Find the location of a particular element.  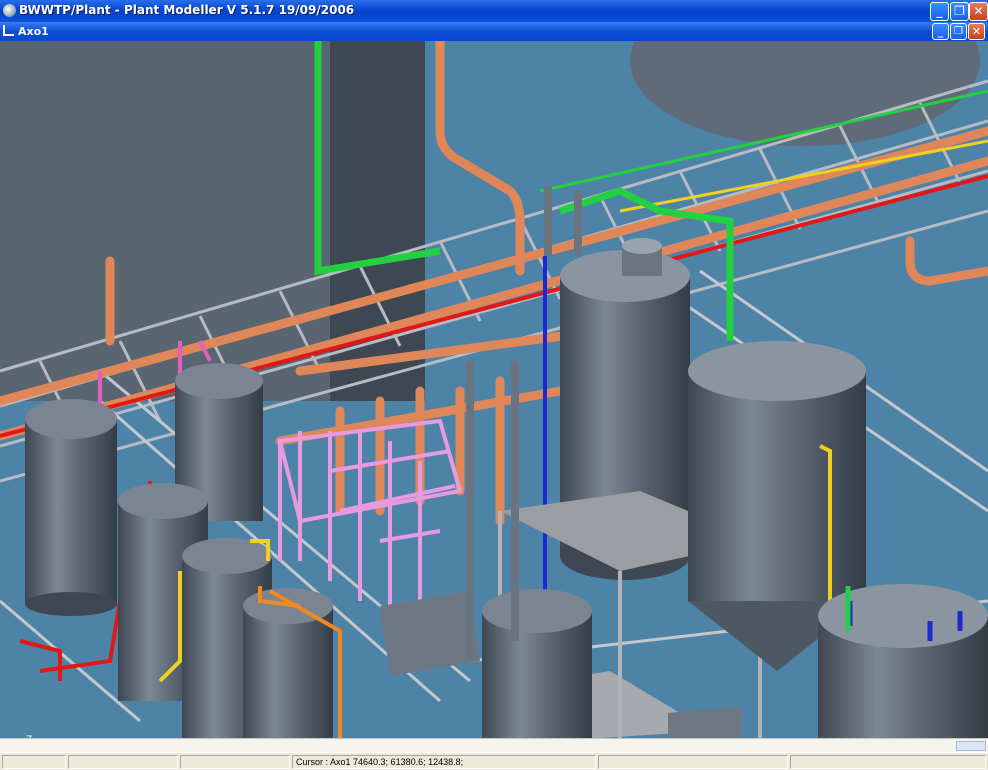

close-button: ✕ is located at coordinates (978, 11).